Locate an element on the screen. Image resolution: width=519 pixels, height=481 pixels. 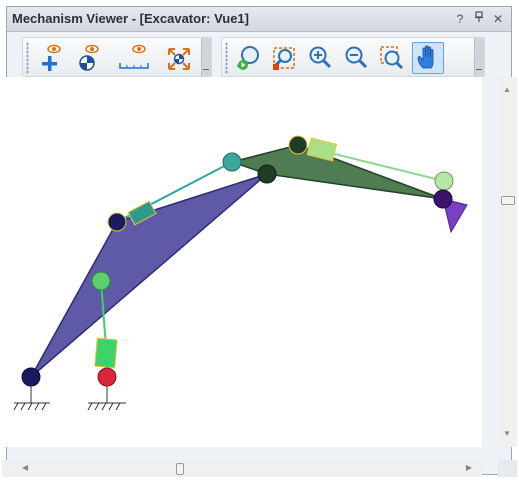
zoom-out-icon is located at coordinates (356, 57).